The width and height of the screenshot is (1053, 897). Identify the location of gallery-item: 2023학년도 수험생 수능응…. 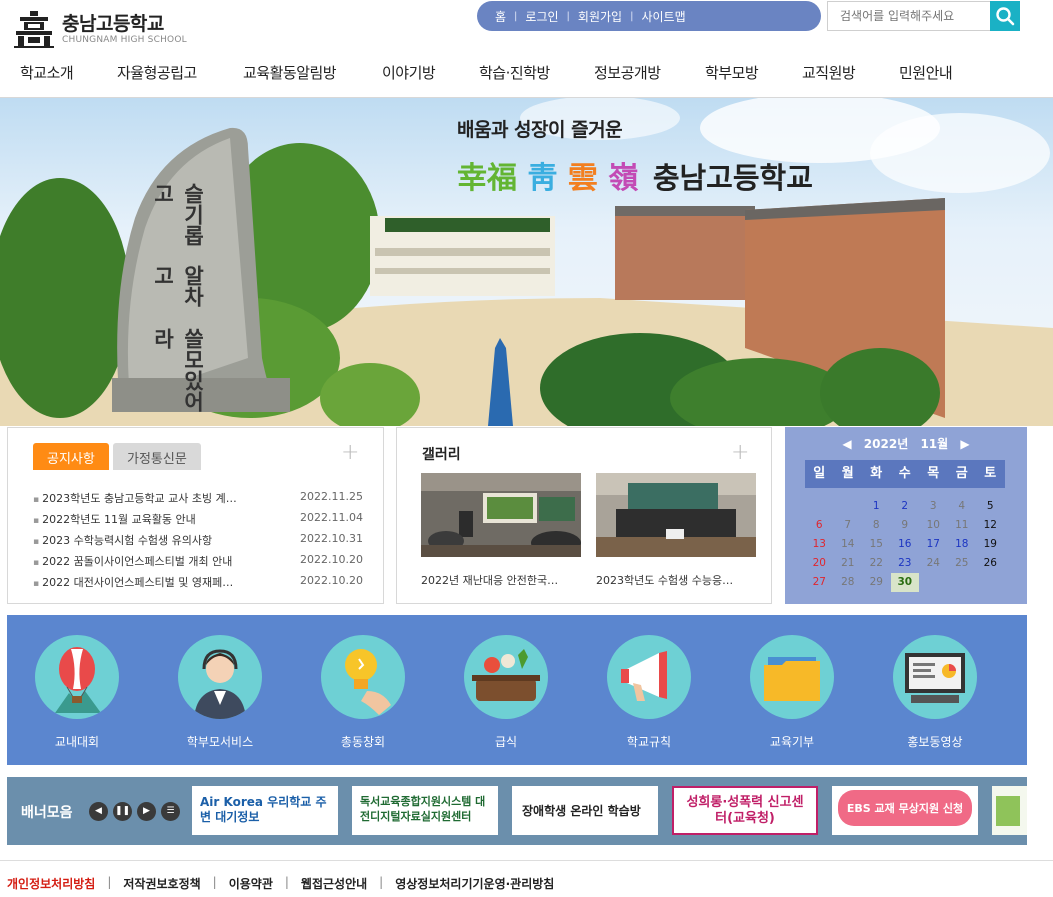
(676, 530).